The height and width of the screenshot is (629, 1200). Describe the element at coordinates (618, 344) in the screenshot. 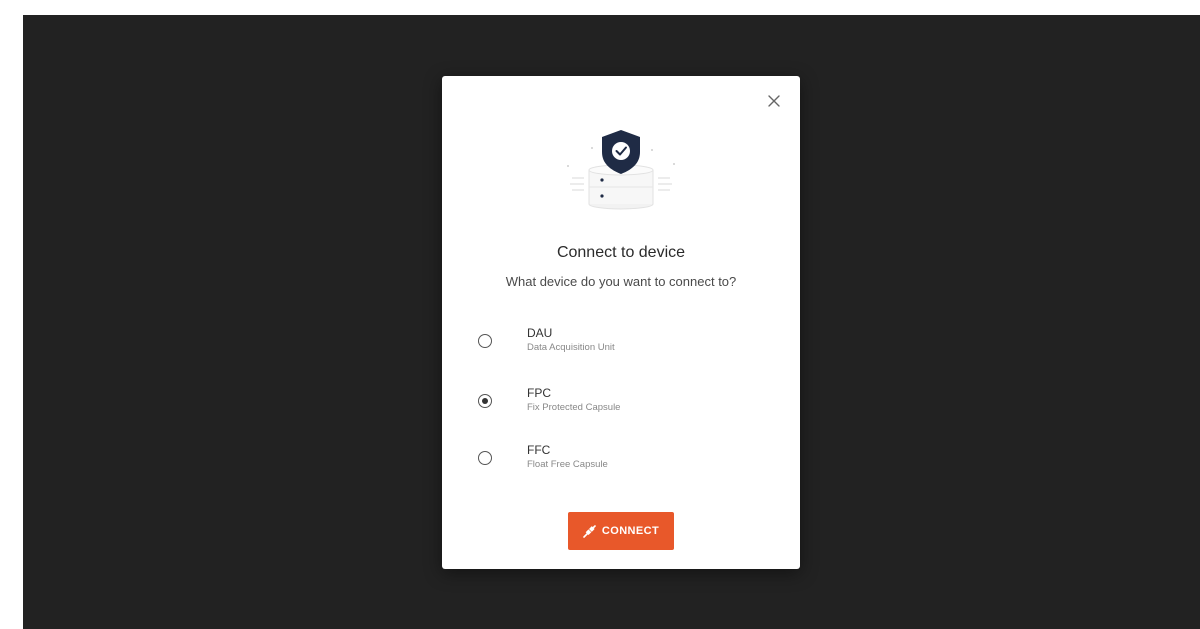

I see `option-dau: DAU Data Acquisition Unit` at that location.